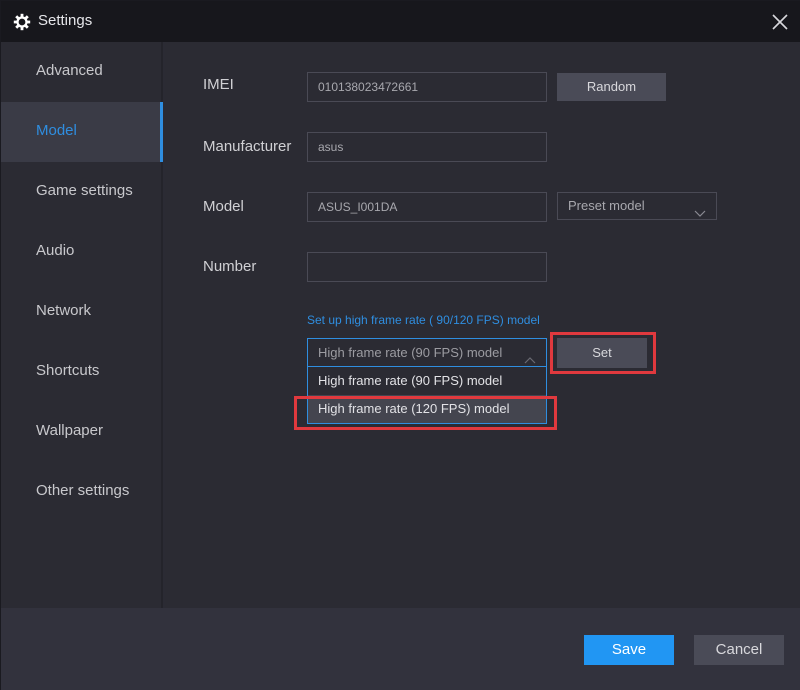 This screenshot has height=690, width=800. Describe the element at coordinates (56, 130) in the screenshot. I see `sidebar-item-label: Model` at that location.